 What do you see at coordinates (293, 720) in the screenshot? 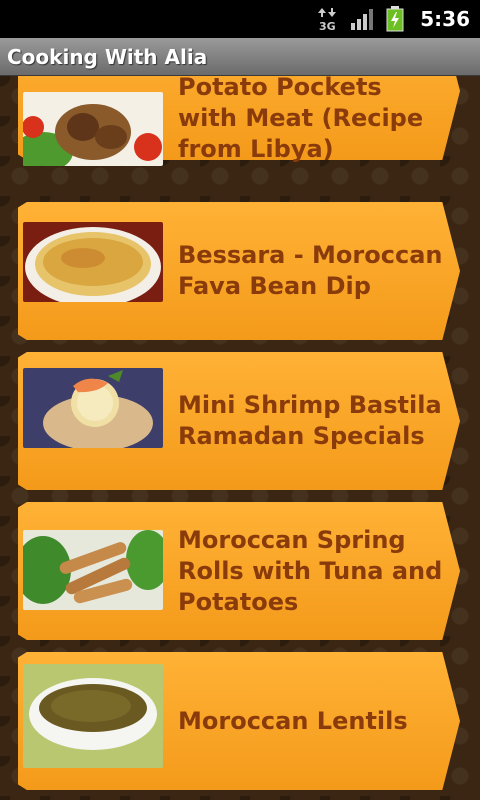
I see `recipe-title: Moroccan Lentils` at bounding box center [293, 720].